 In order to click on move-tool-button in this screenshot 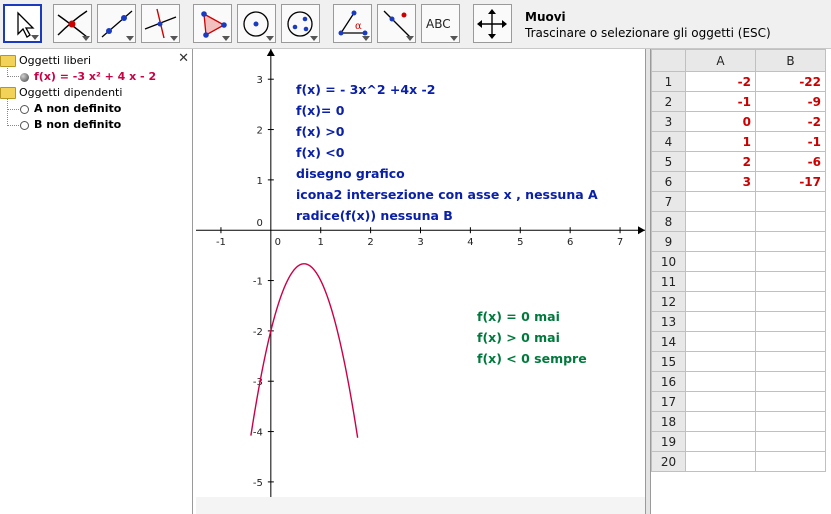, I will do `click(22, 23)`.